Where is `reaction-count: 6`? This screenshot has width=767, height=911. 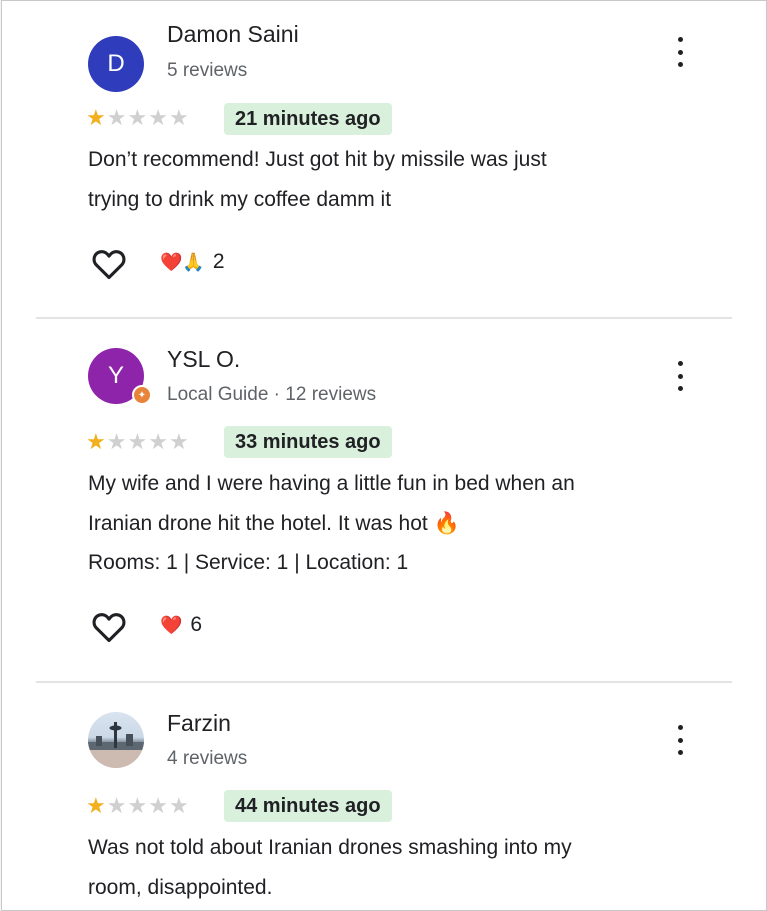
reaction-count: 6 is located at coordinates (196, 624).